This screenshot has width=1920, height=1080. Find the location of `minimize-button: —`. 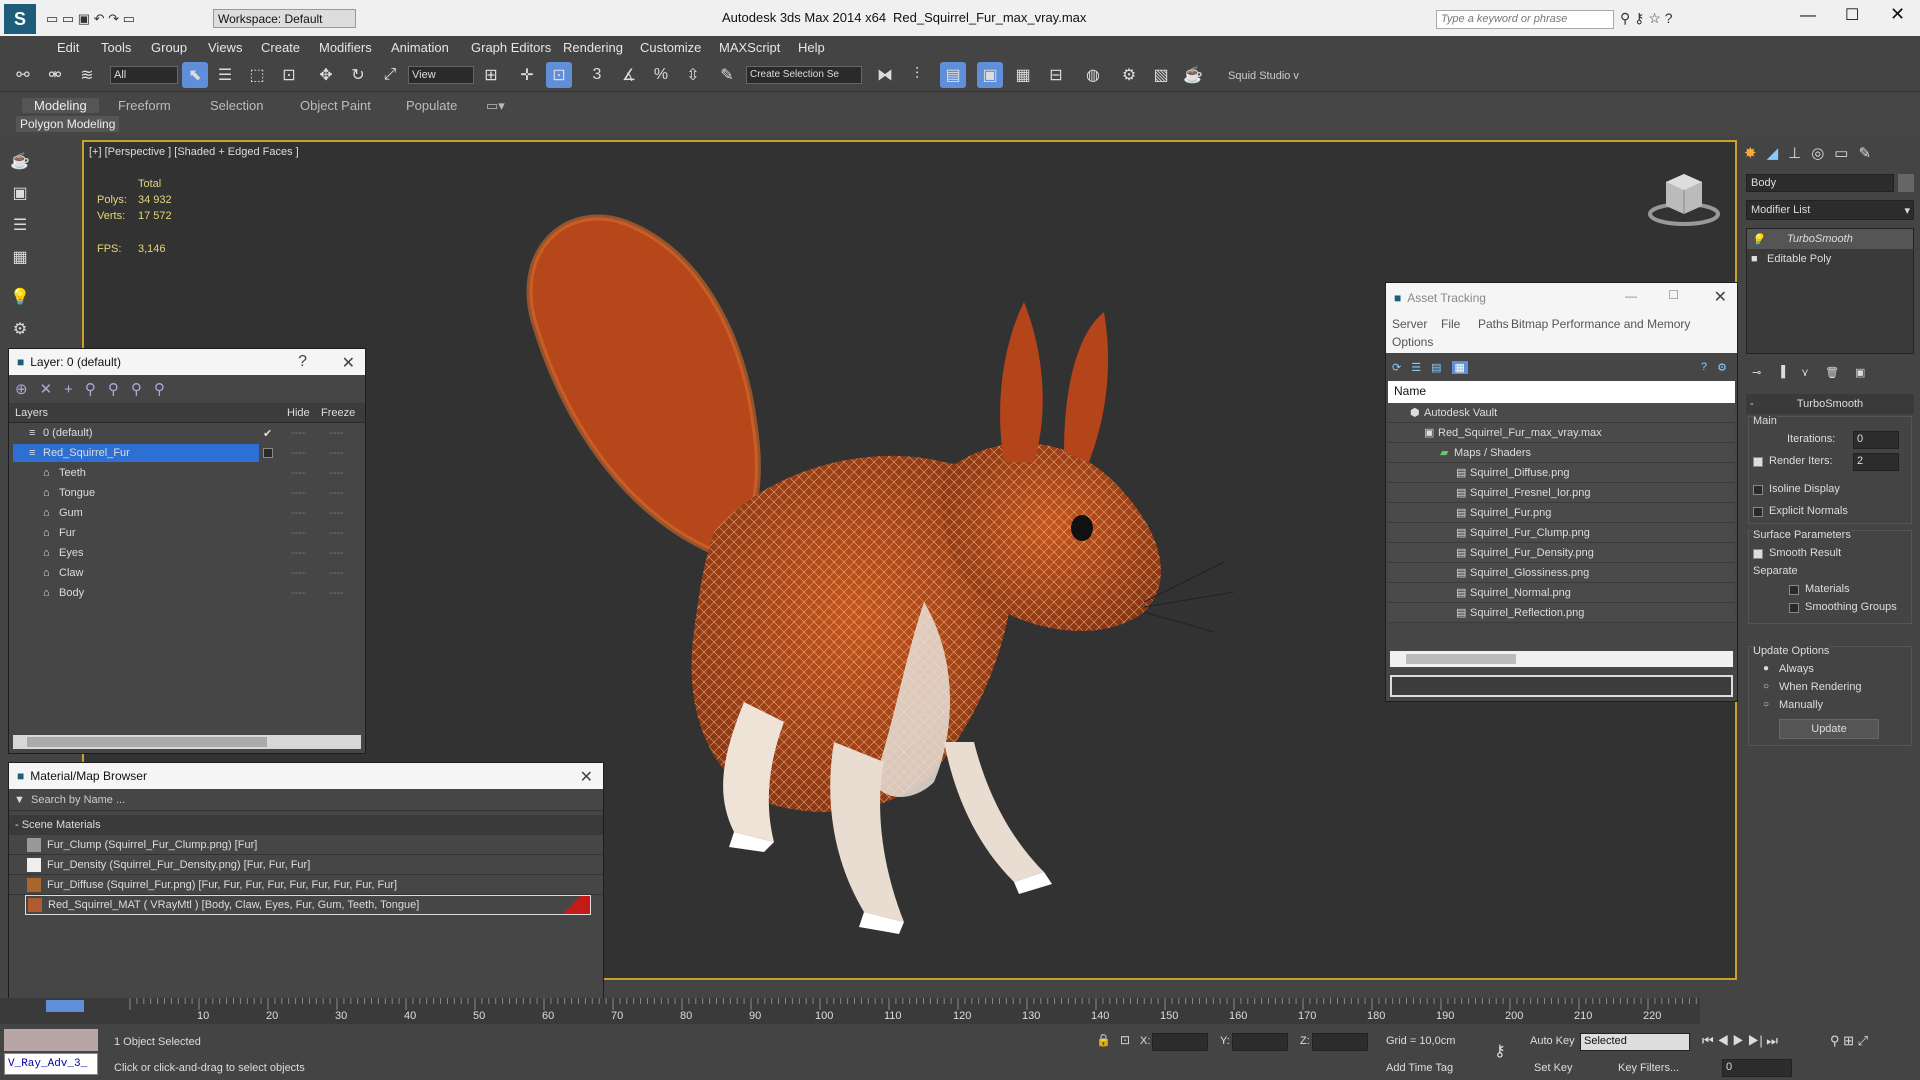

minimize-button: — is located at coordinates (1808, 16).